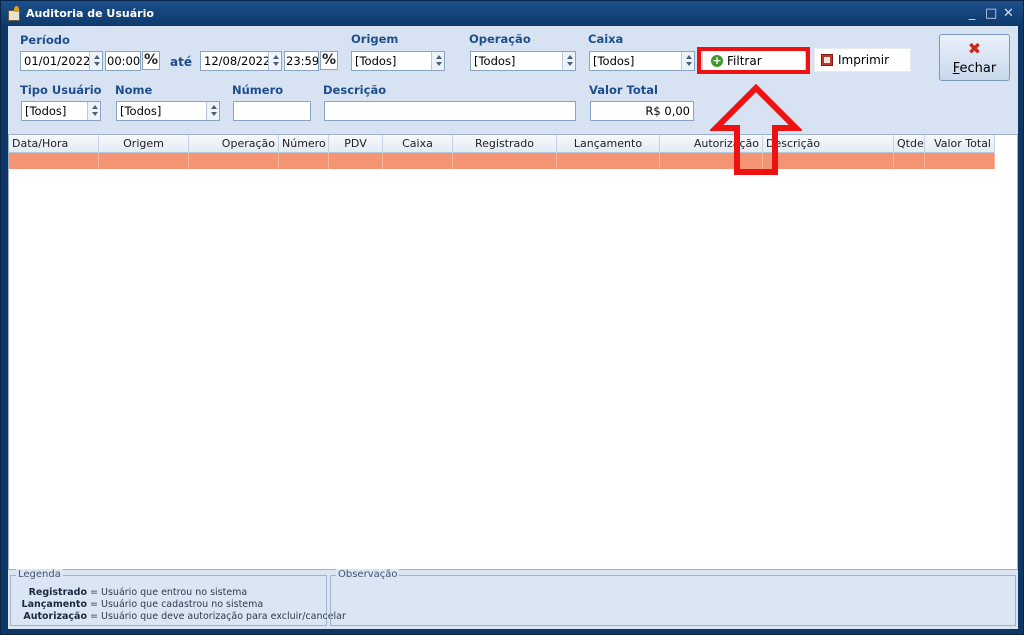 This screenshot has width=1024, height=635. I want to click on col-valor-total: Valor Total, so click(960, 144).